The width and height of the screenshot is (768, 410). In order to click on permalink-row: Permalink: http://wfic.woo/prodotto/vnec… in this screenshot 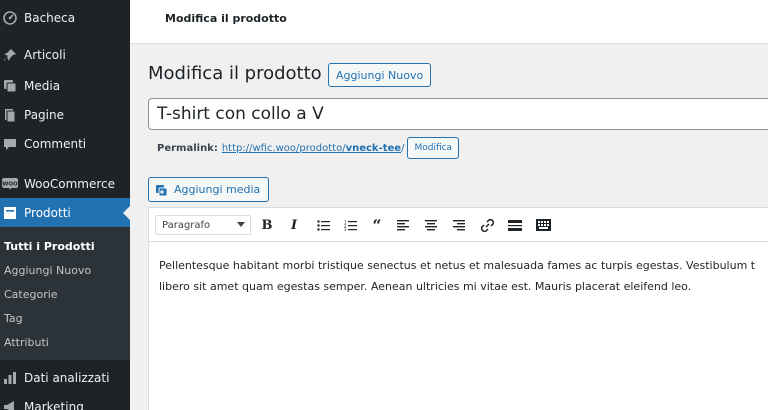, I will do `click(308, 148)`.